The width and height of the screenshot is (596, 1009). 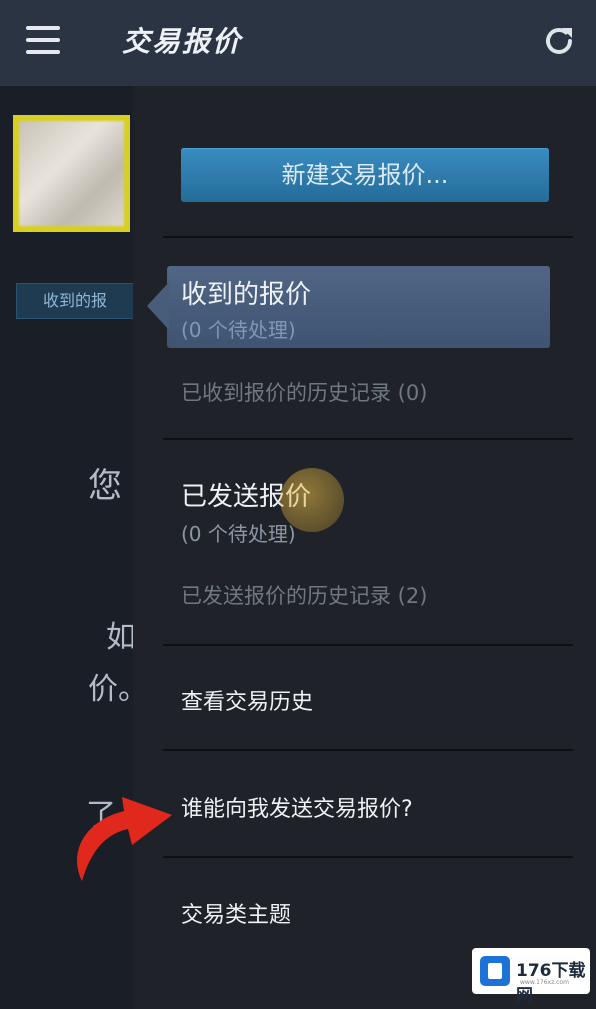 What do you see at coordinates (531, 977) in the screenshot?
I see `watermark-logo: 176下载网 www.176xz.com` at bounding box center [531, 977].